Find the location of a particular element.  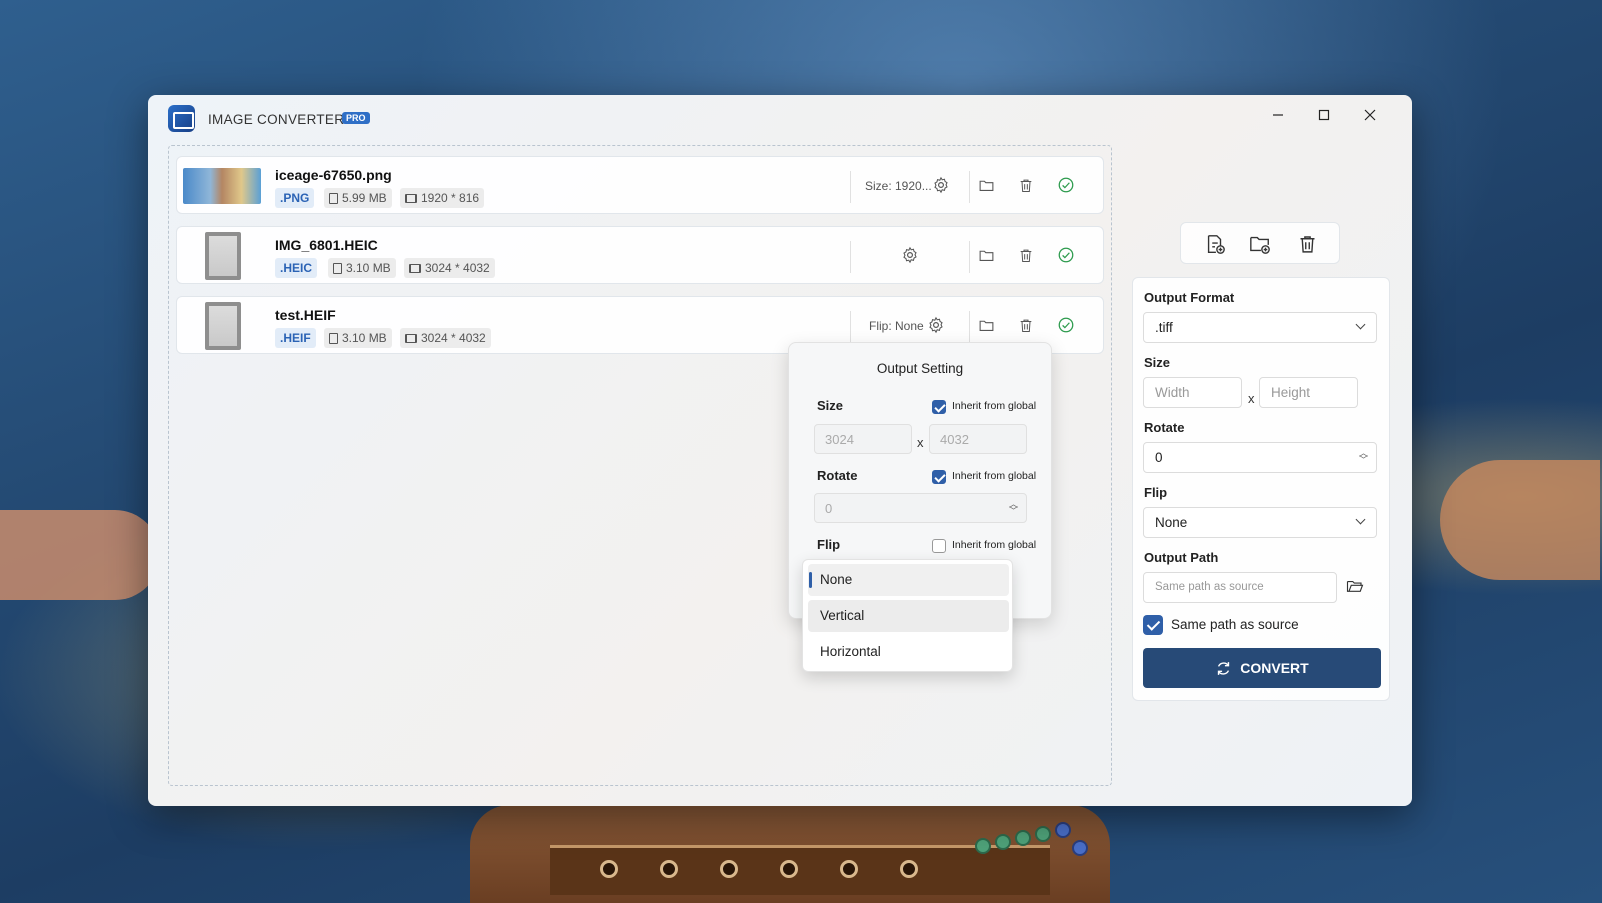

maximize-button is located at coordinates (1324, 115).